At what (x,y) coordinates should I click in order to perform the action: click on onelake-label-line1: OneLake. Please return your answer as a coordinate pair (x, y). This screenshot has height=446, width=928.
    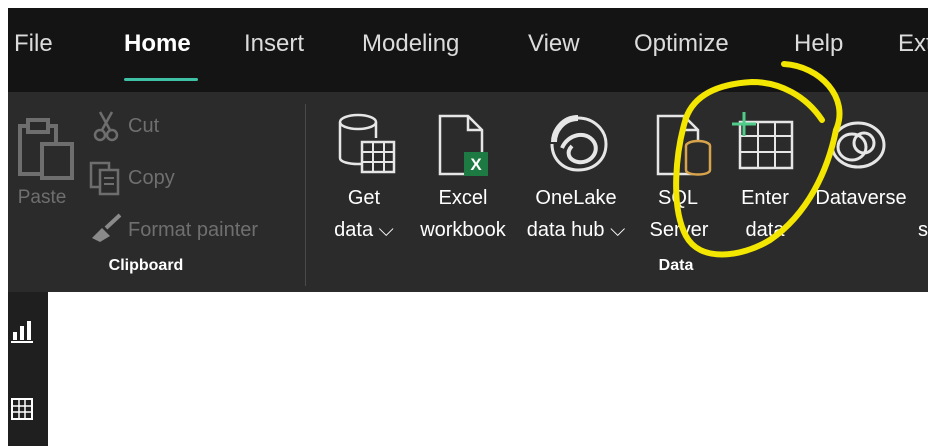
    Looking at the image, I should click on (576, 198).